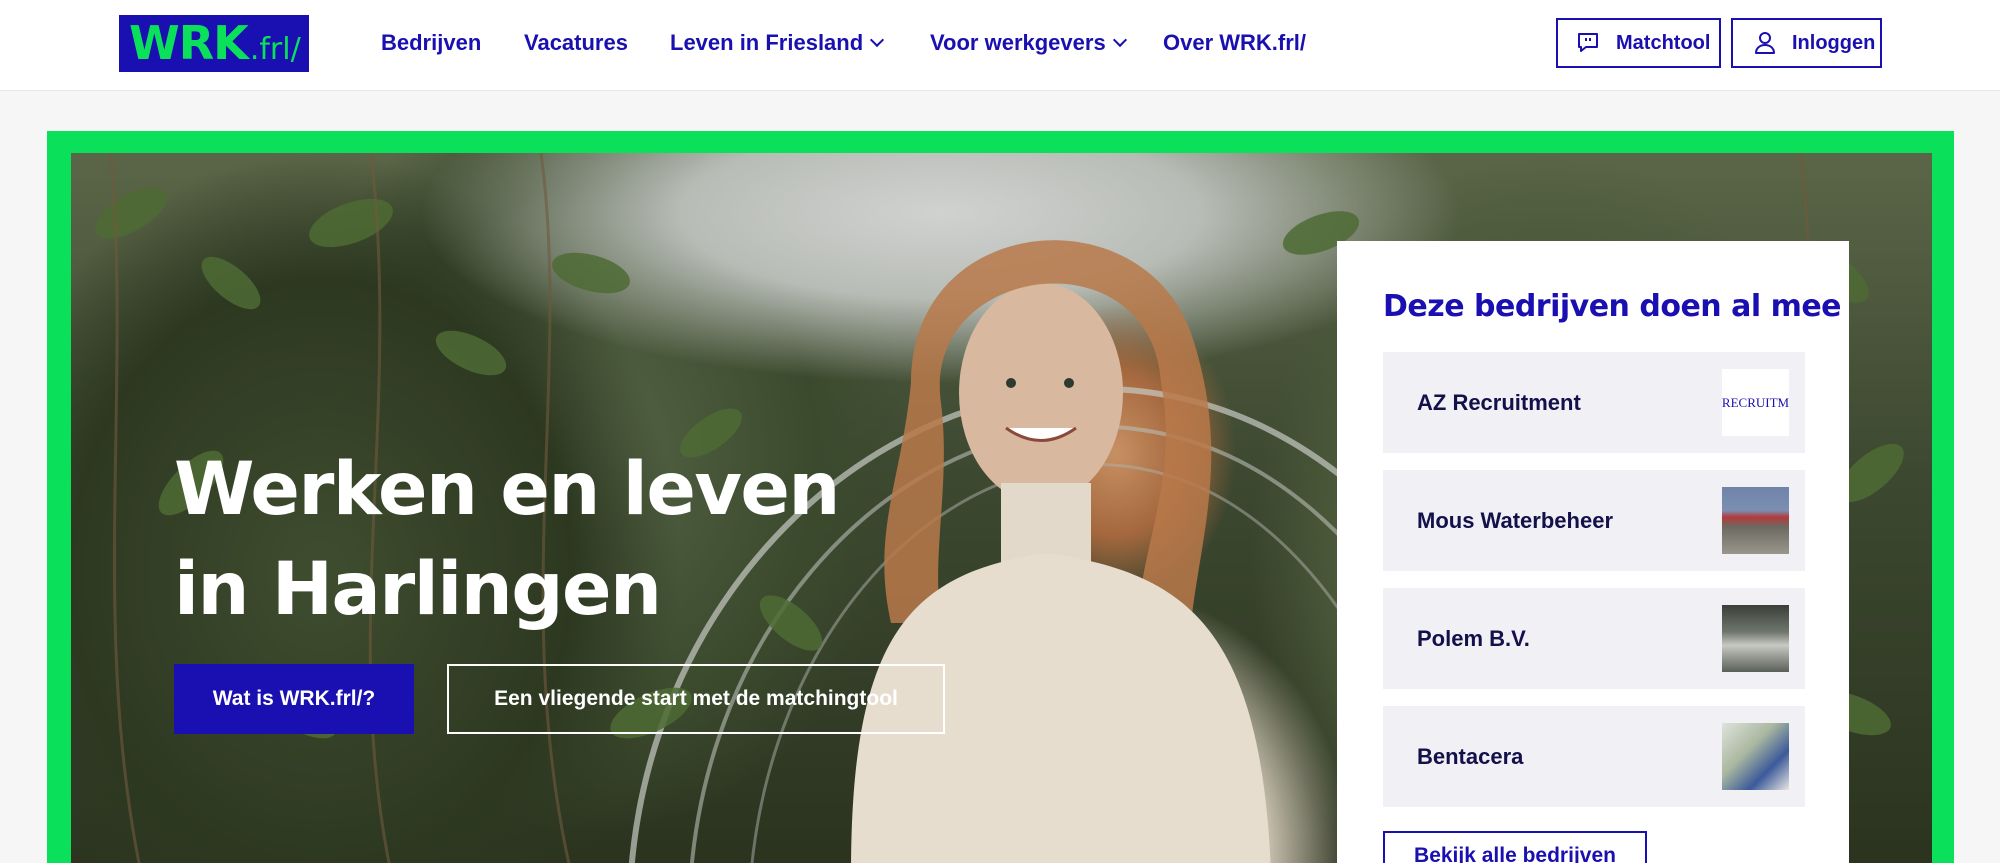 The height and width of the screenshot is (863, 2000). What do you see at coordinates (418, 589) in the screenshot?
I see `hero-title-line-2: in Harlingen` at bounding box center [418, 589].